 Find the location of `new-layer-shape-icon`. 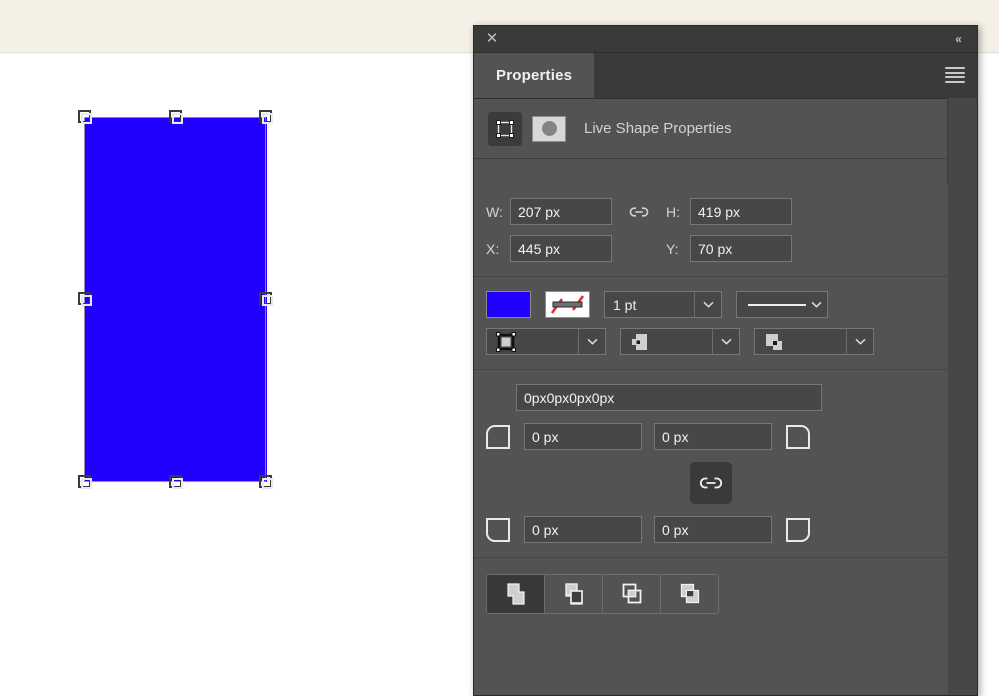

new-layer-shape-icon is located at coordinates (515, 594).